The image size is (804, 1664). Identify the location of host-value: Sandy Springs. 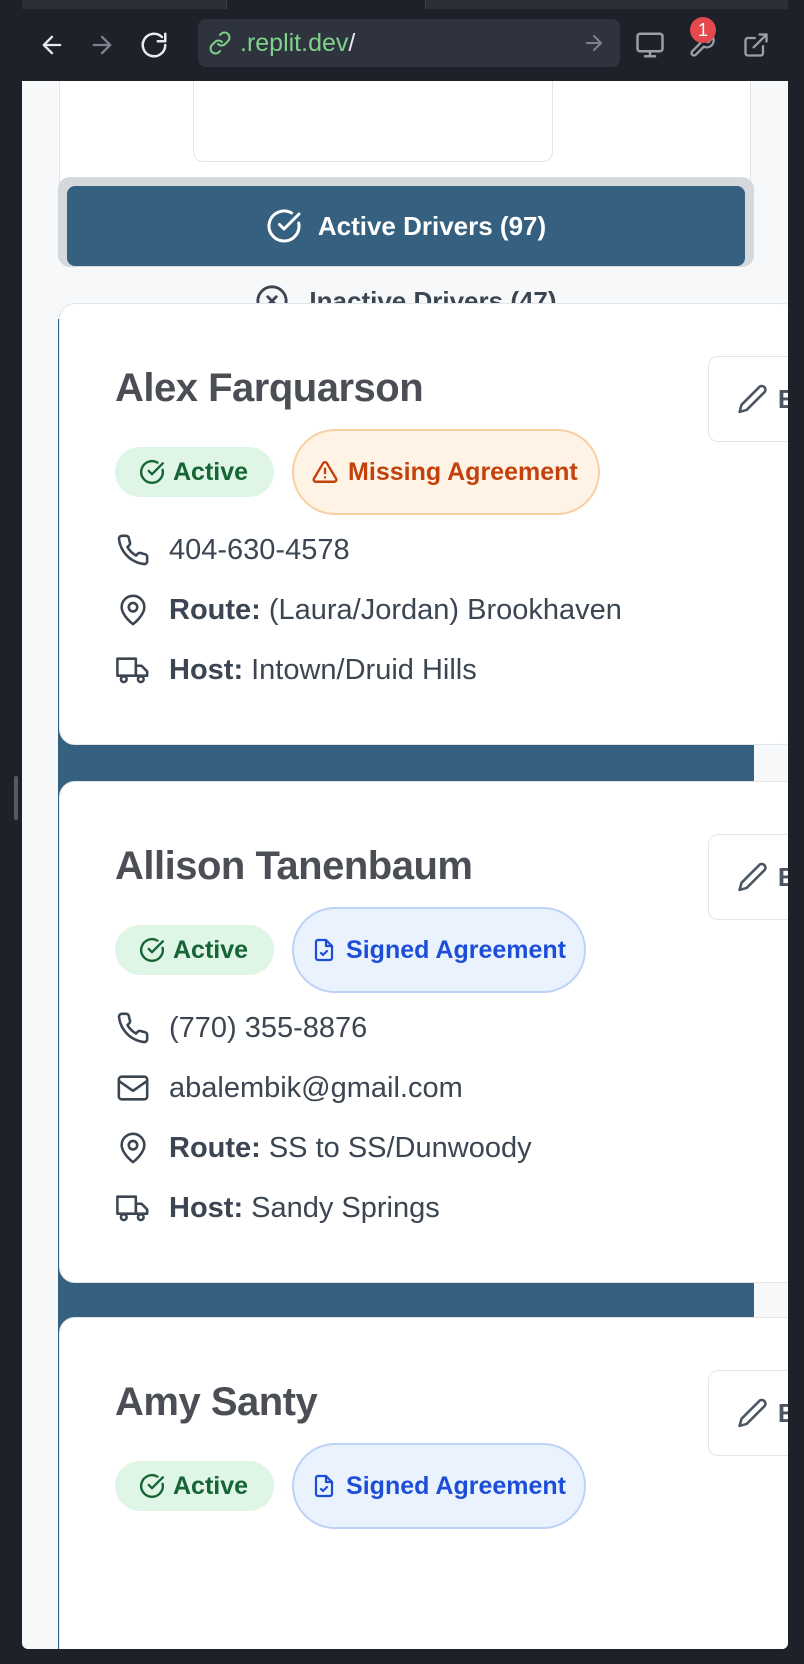
(345, 1207).